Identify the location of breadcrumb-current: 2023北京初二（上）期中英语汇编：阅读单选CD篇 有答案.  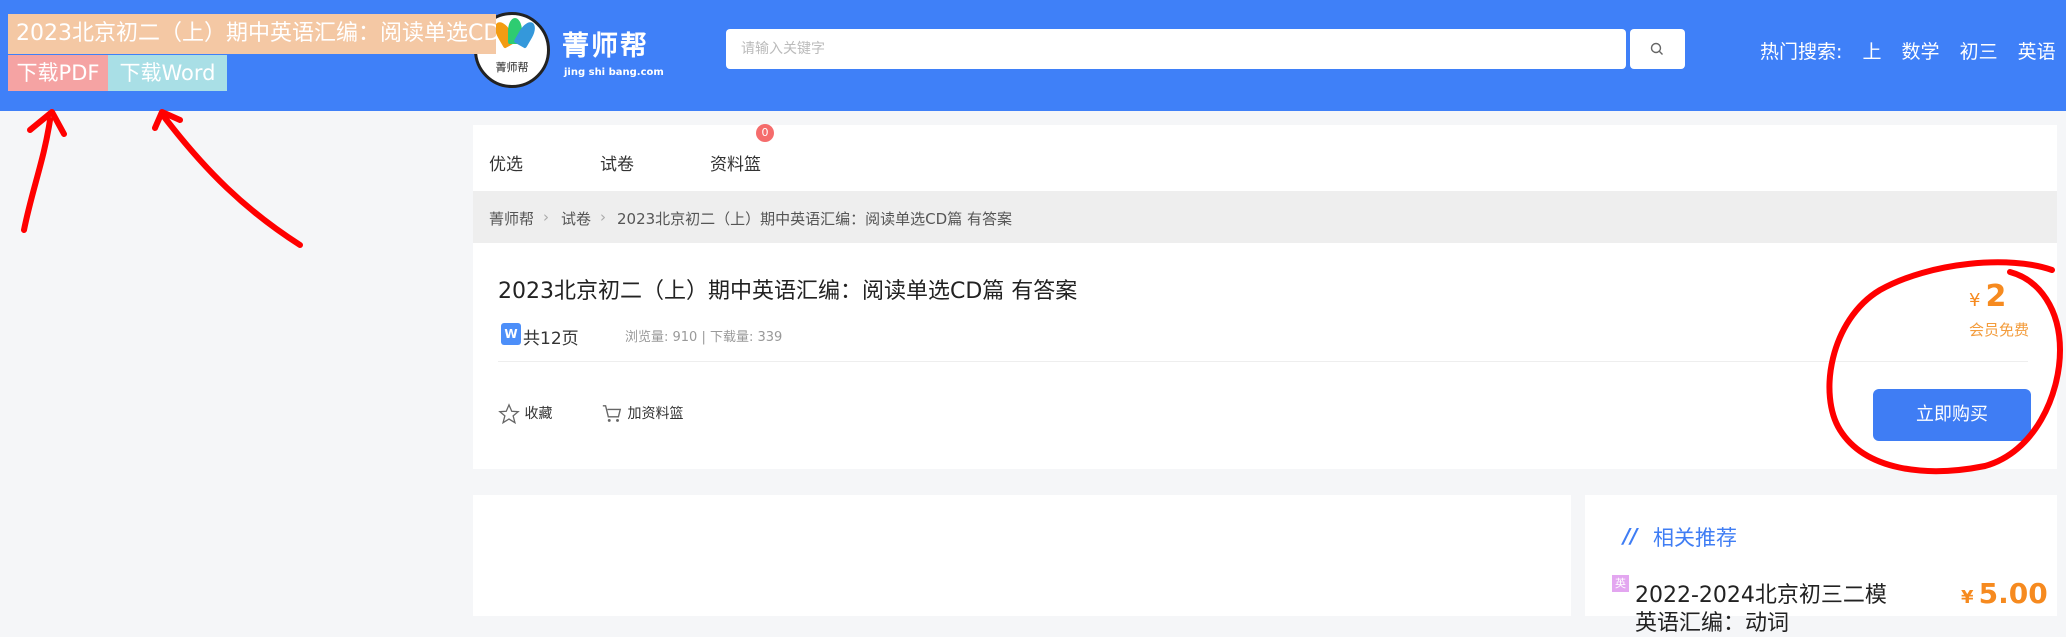
(814, 219).